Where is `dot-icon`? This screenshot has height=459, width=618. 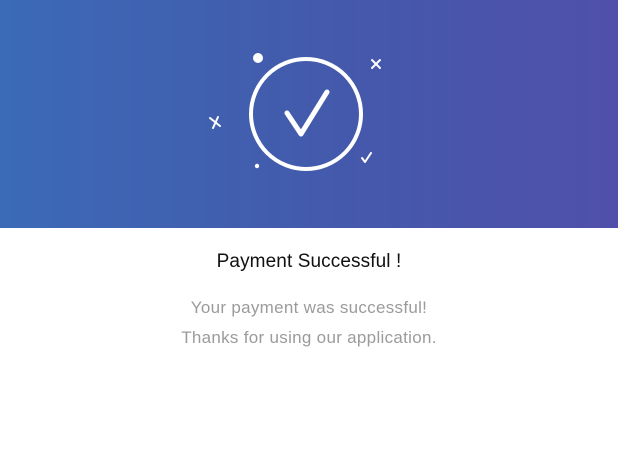
dot-icon is located at coordinates (258, 58).